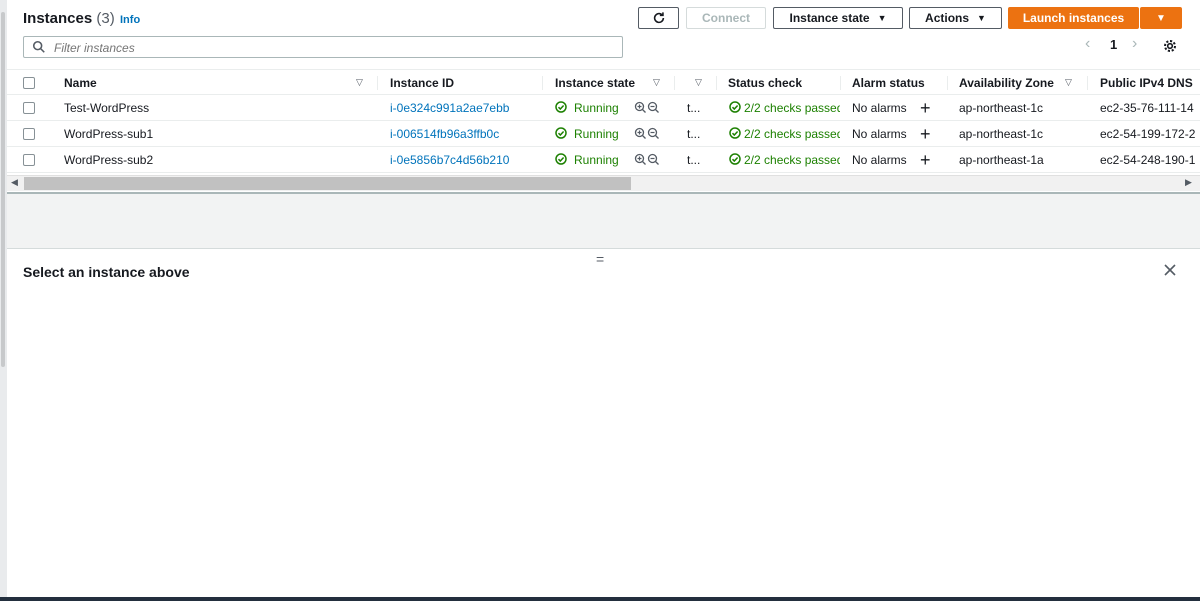  Describe the element at coordinates (726, 18) in the screenshot. I see `connect-button: Connect` at that location.